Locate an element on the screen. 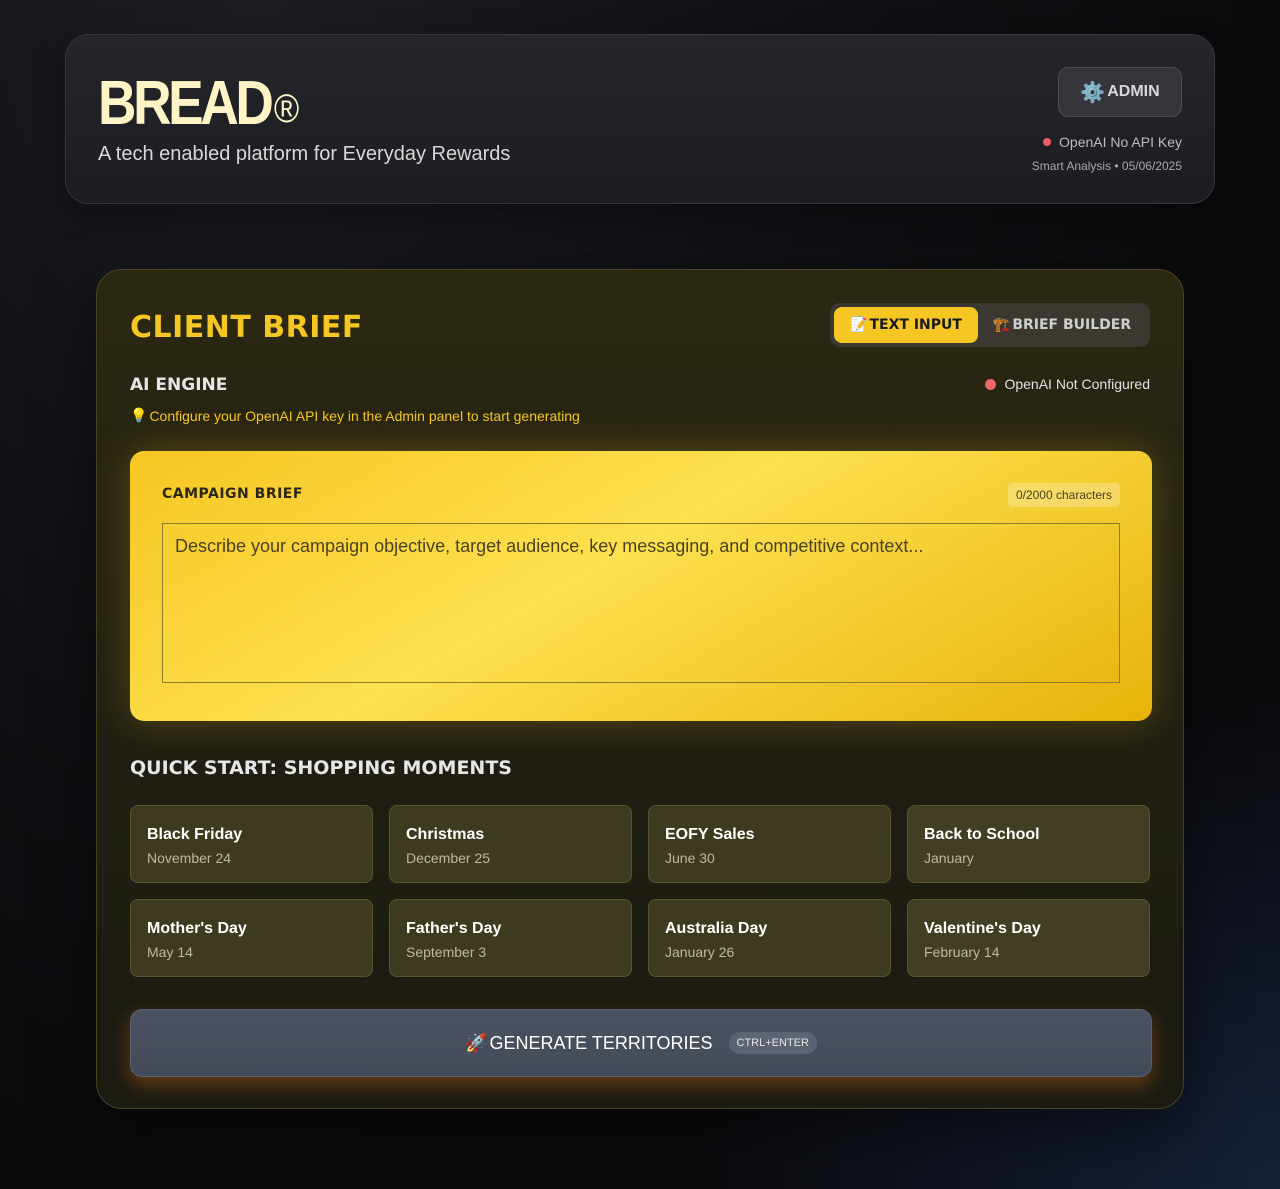 Image resolution: width=1280 pixels, height=1189 pixels. tab-brief-builder: 🏗️ BRIEF BUILDER is located at coordinates (1062, 325).